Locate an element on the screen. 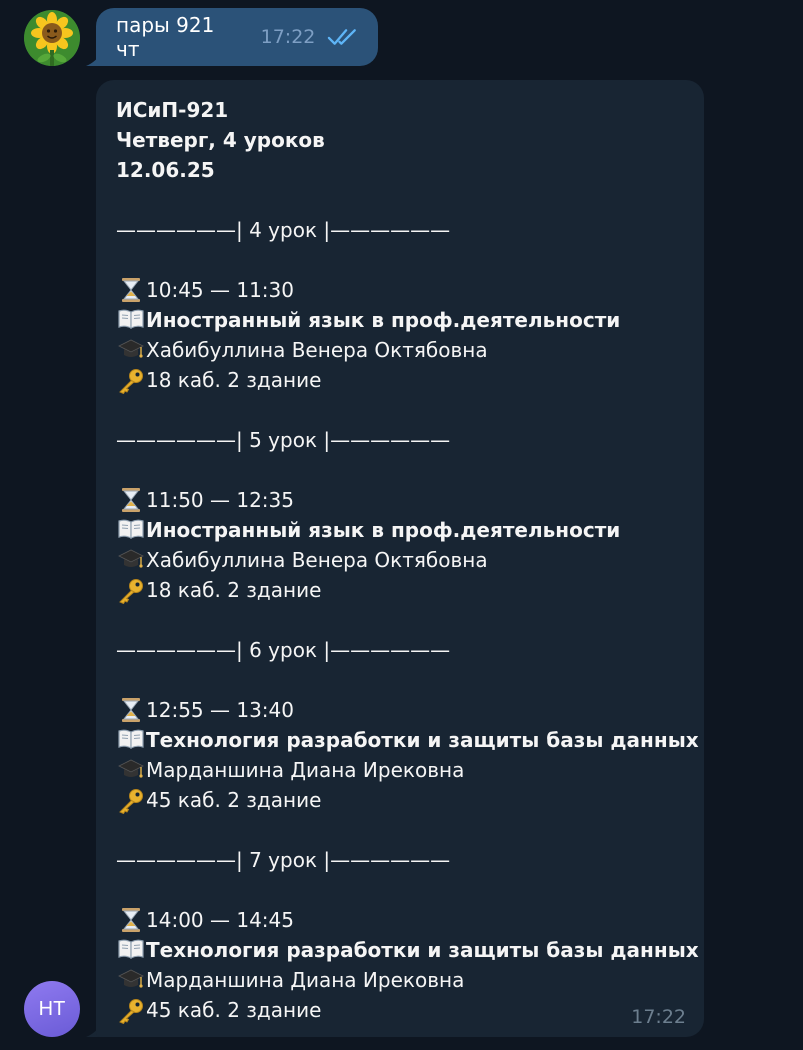 The width and height of the screenshot is (803, 1050). sender-avatar-initials: НТ is located at coordinates (52, 1008).